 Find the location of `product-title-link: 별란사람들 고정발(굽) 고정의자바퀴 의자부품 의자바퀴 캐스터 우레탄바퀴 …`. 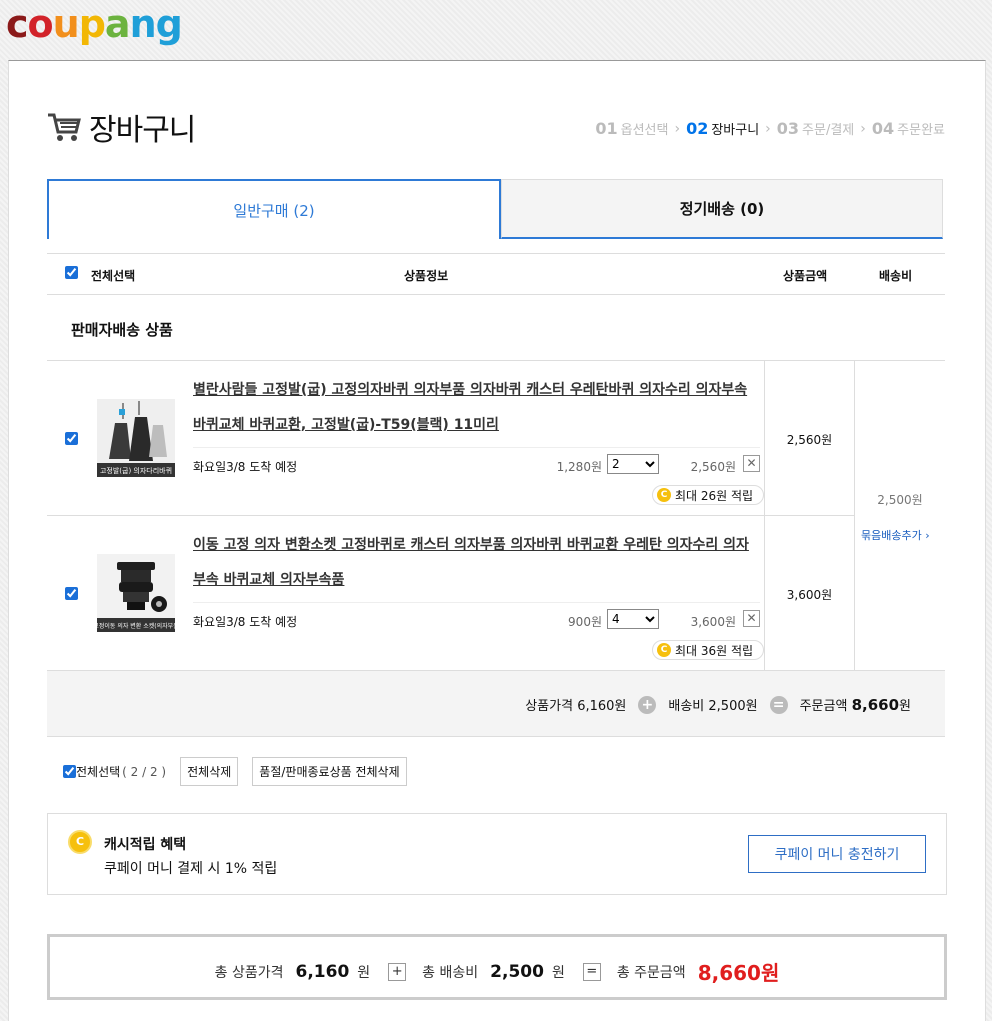

product-title-link: 별란사람들 고정발(굽) 고정의자바퀴 의자부품 의자바퀴 캐스터 우레탄바퀴 … is located at coordinates (473, 408).